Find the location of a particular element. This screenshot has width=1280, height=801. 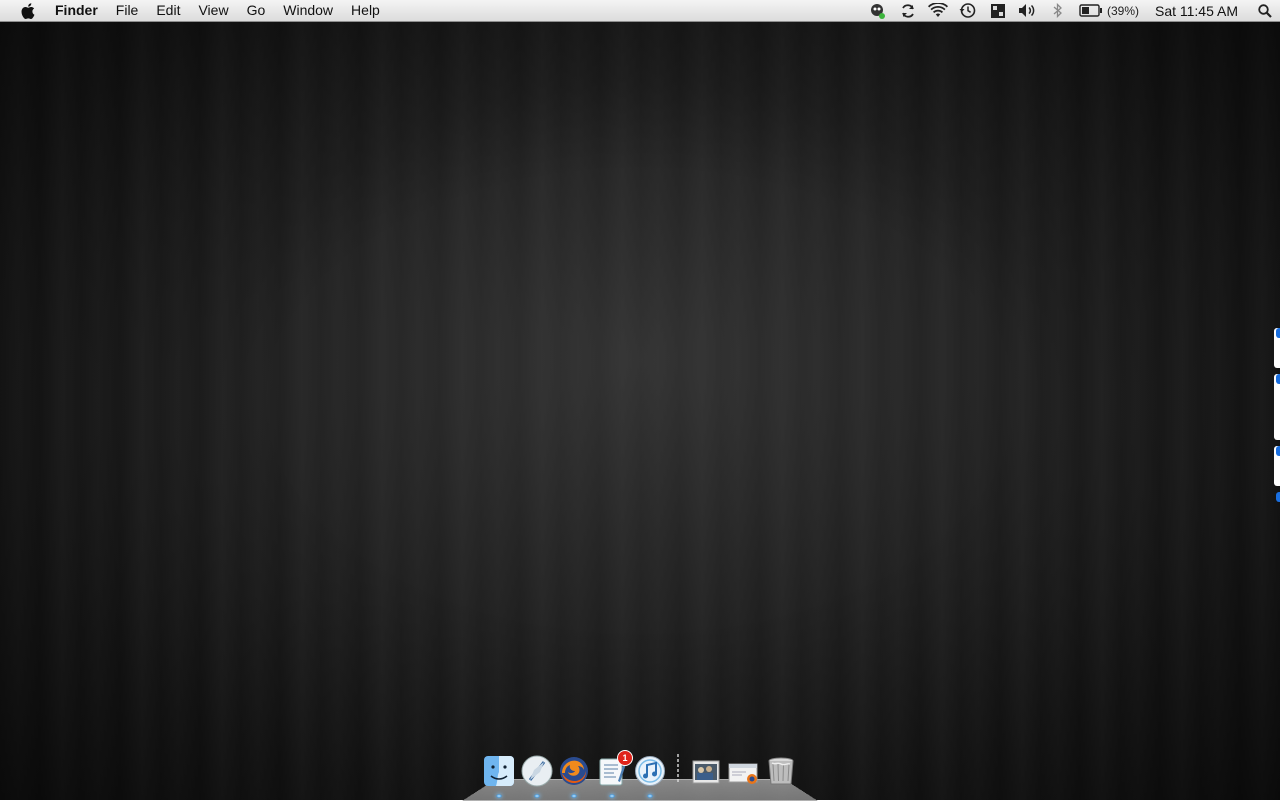

apple-menu-icon is located at coordinates (28, 10).